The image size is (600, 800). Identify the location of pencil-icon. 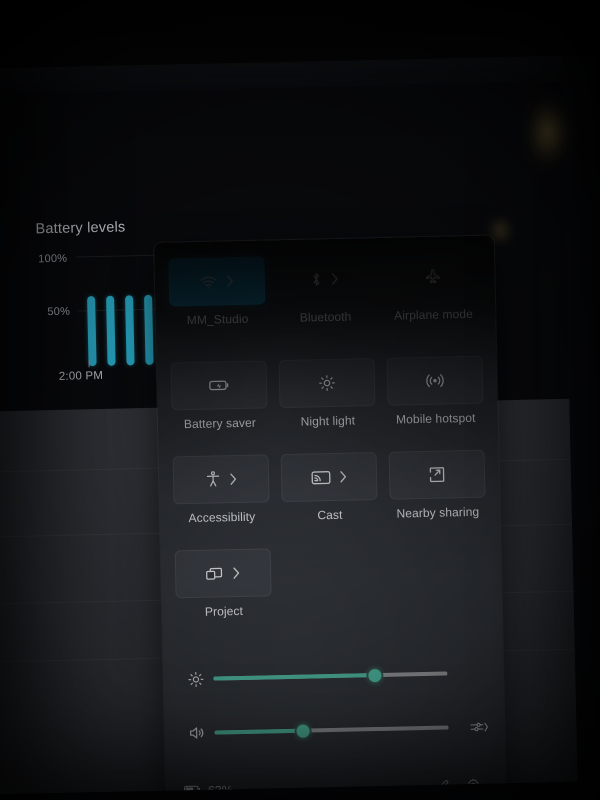
(443, 782).